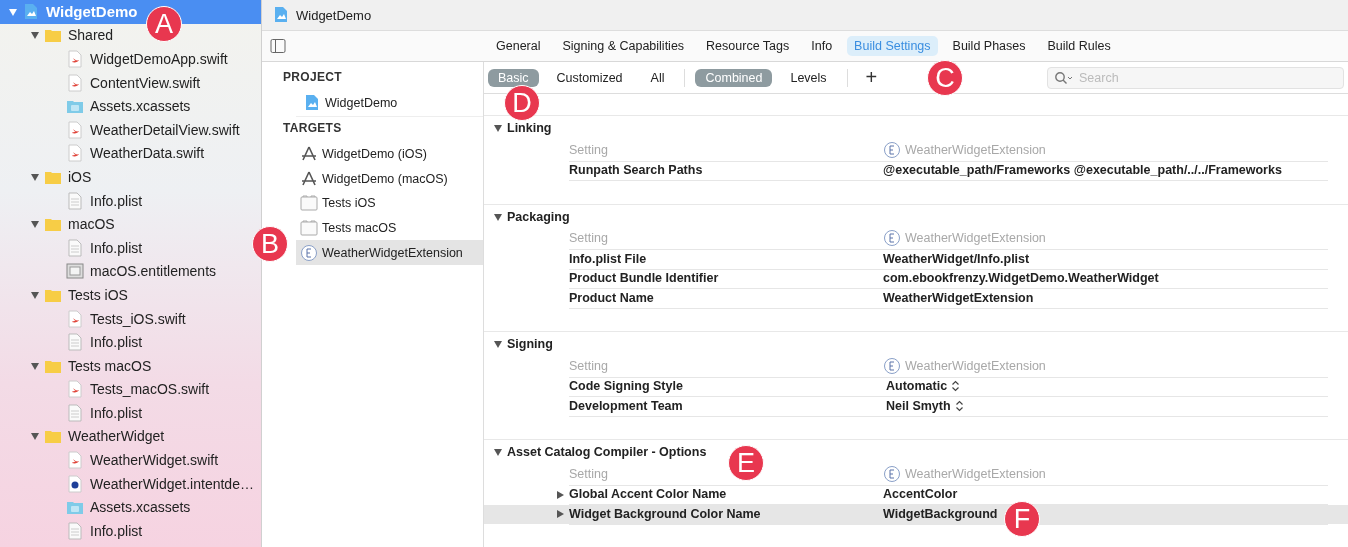 Image resolution: width=1348 pixels, height=547 pixels. What do you see at coordinates (956, 258) in the screenshot?
I see `setting-value: WeatherWidget/Info.plist` at bounding box center [956, 258].